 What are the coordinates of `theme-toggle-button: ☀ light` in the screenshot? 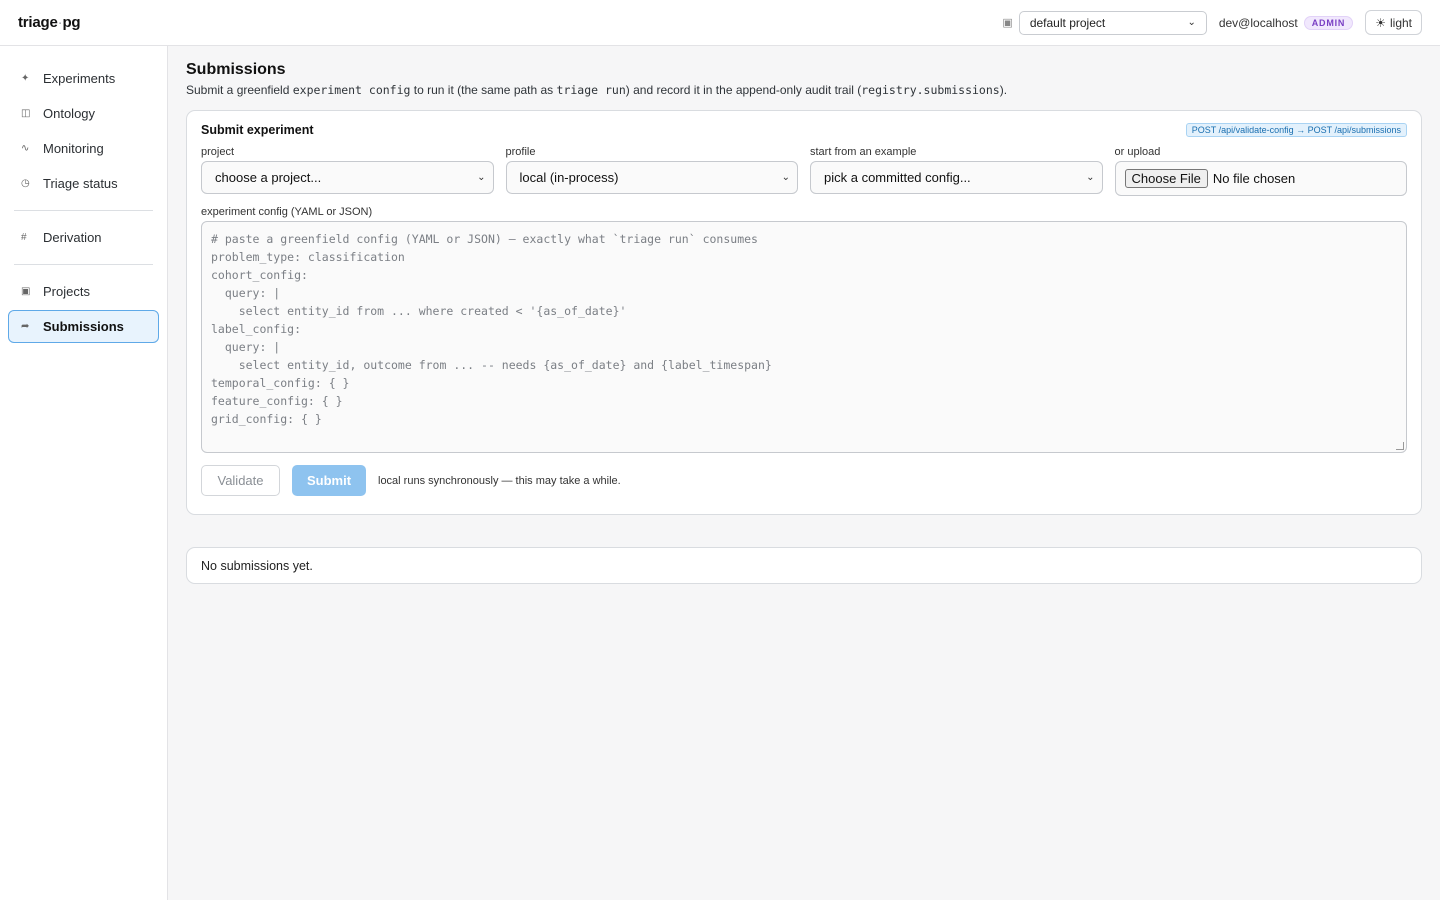 It's located at (1393, 22).